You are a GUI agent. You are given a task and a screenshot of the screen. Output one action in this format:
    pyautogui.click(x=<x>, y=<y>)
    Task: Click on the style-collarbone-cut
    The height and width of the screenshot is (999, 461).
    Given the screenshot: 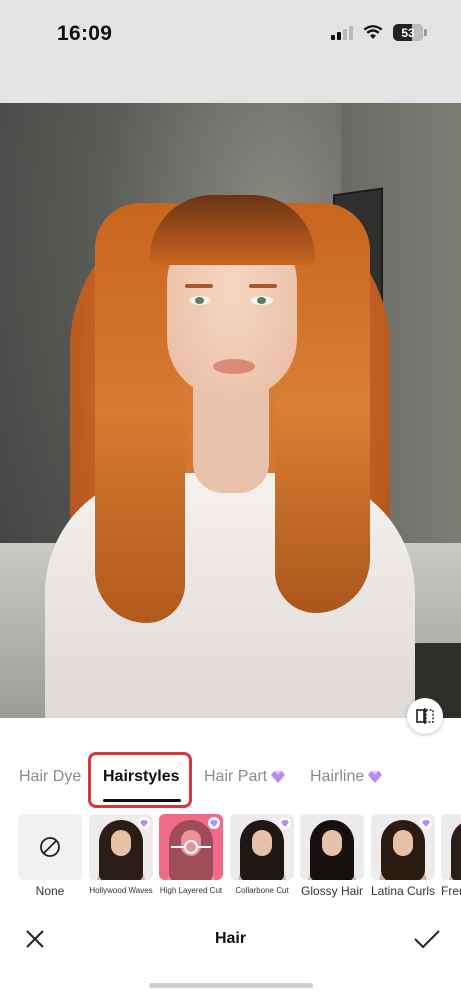 What is the action you would take?
    pyautogui.click(x=262, y=847)
    